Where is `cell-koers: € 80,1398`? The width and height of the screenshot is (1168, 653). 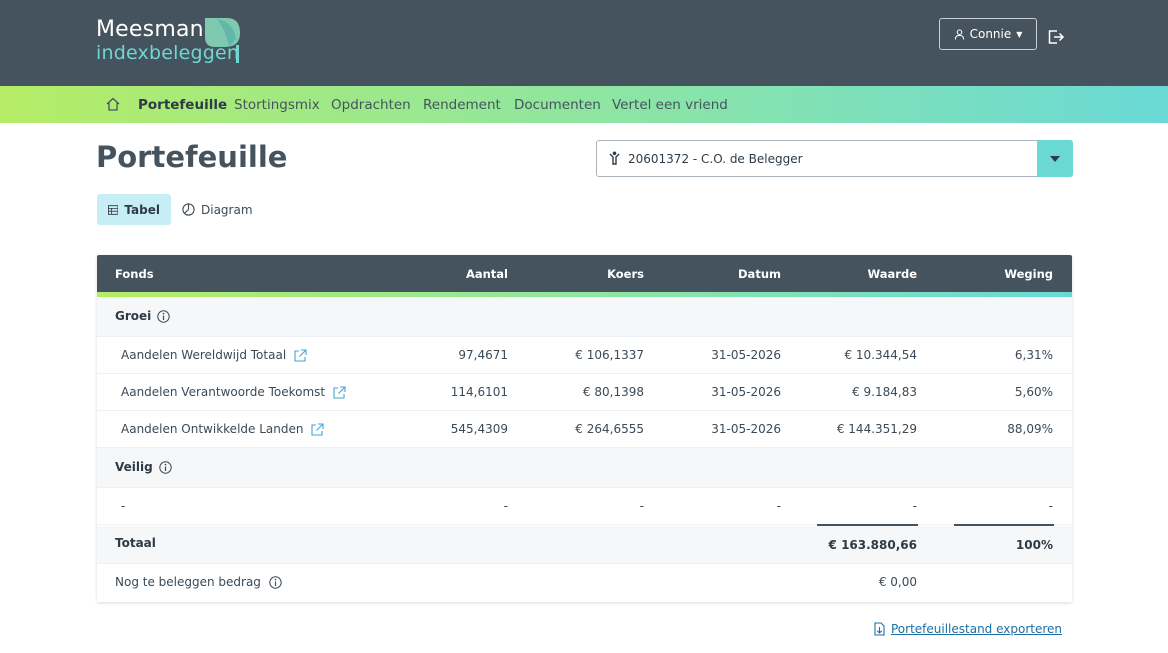
cell-koers: € 80,1398 is located at coordinates (613, 392).